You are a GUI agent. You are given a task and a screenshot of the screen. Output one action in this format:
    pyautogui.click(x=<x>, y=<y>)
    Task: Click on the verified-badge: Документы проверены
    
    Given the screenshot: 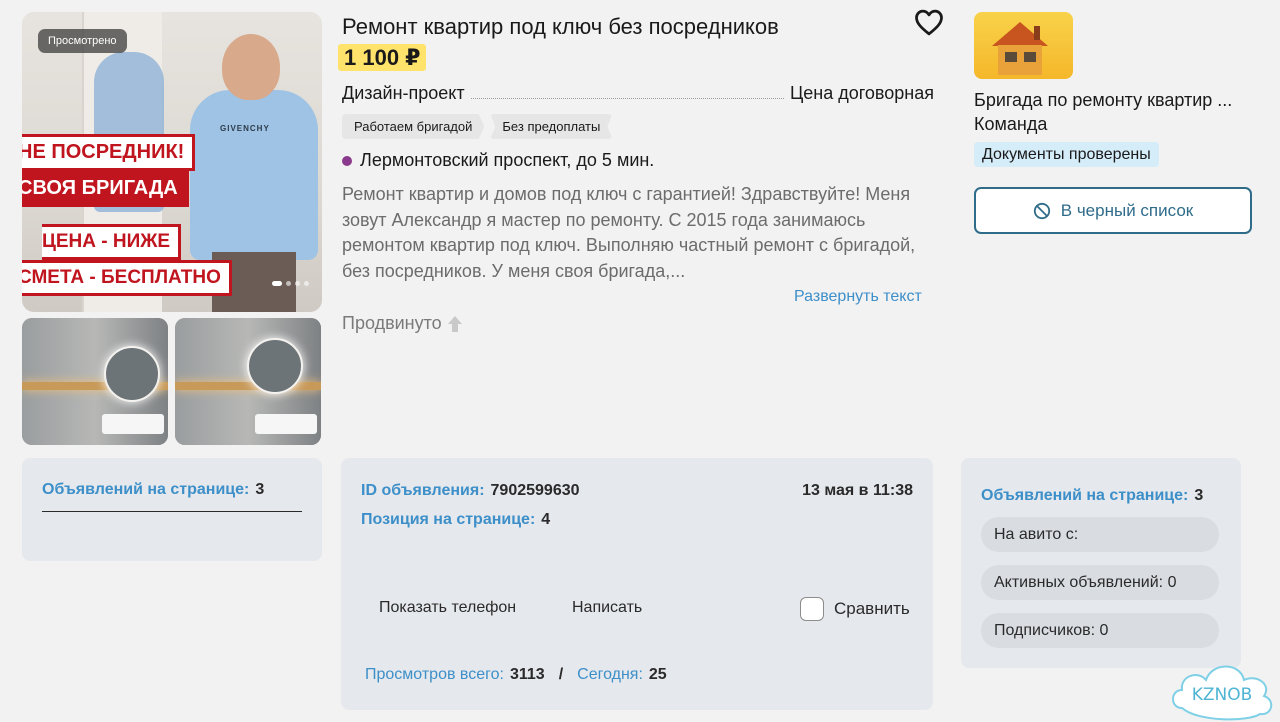 What is the action you would take?
    pyautogui.click(x=1066, y=154)
    